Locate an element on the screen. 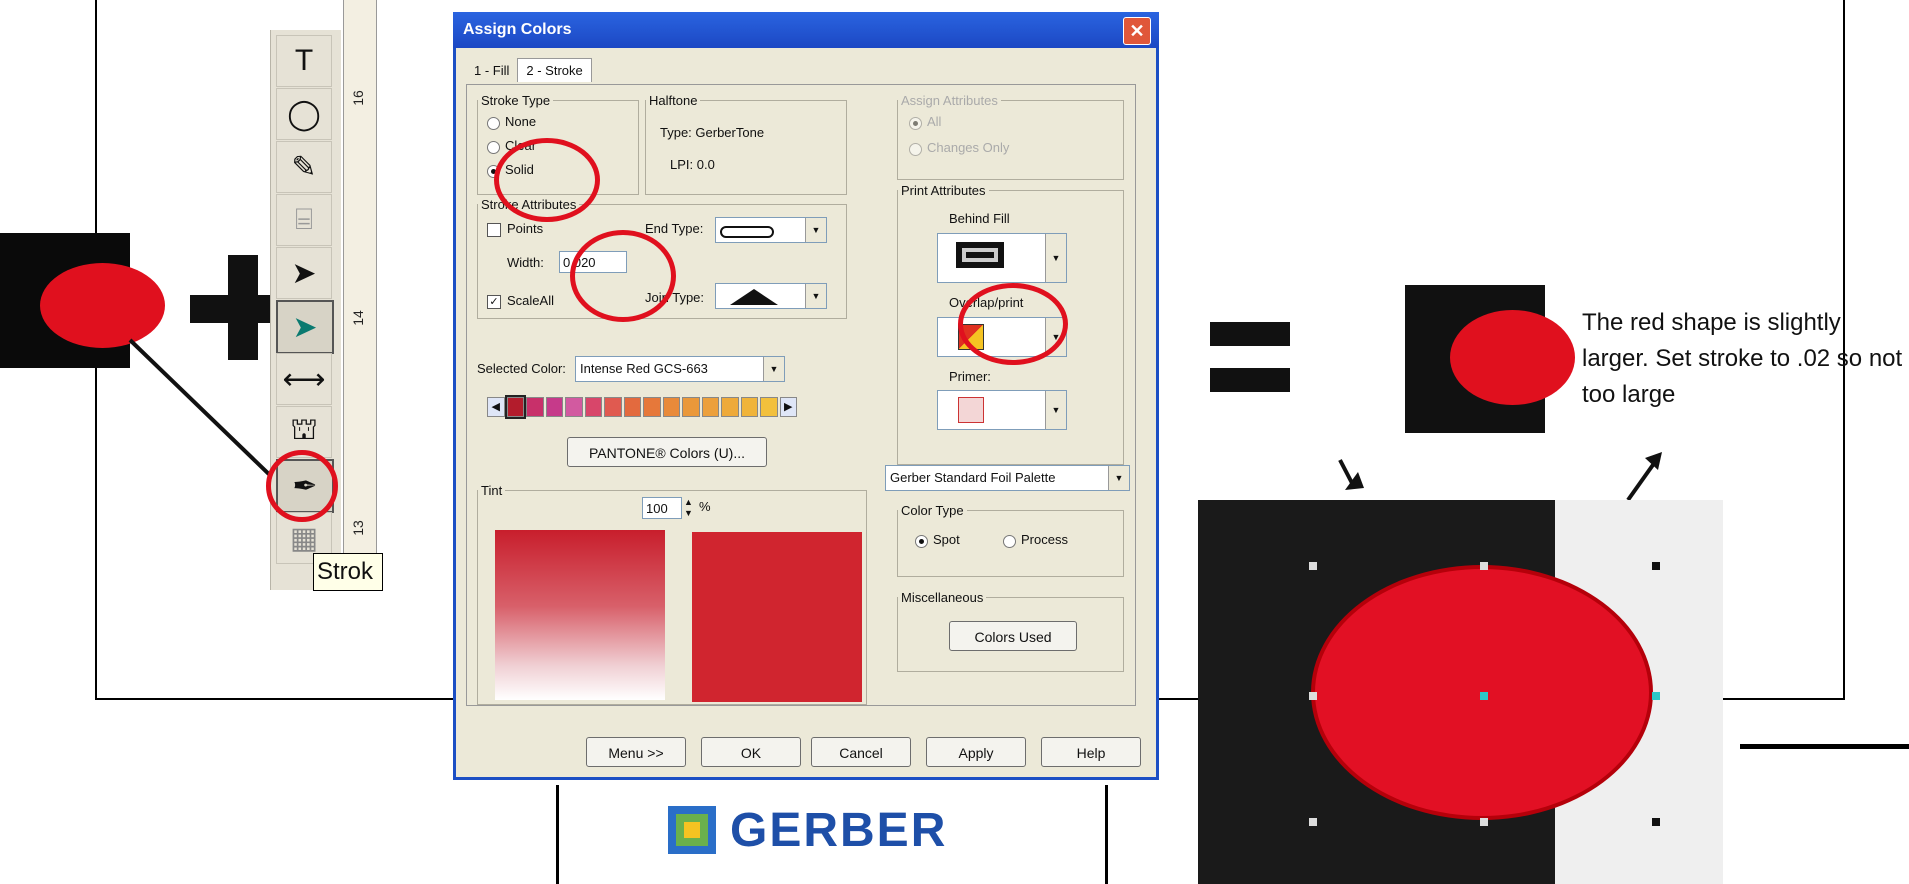 The height and width of the screenshot is (884, 1909). fill-bucket-tool-glyph: ⛫ is located at coordinates (304, 429).